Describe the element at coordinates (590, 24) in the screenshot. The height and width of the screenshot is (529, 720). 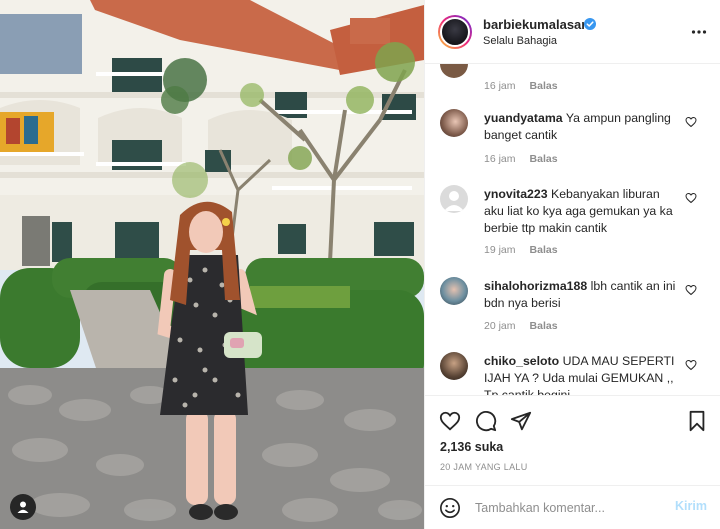
I see `verified-badge-icon` at that location.